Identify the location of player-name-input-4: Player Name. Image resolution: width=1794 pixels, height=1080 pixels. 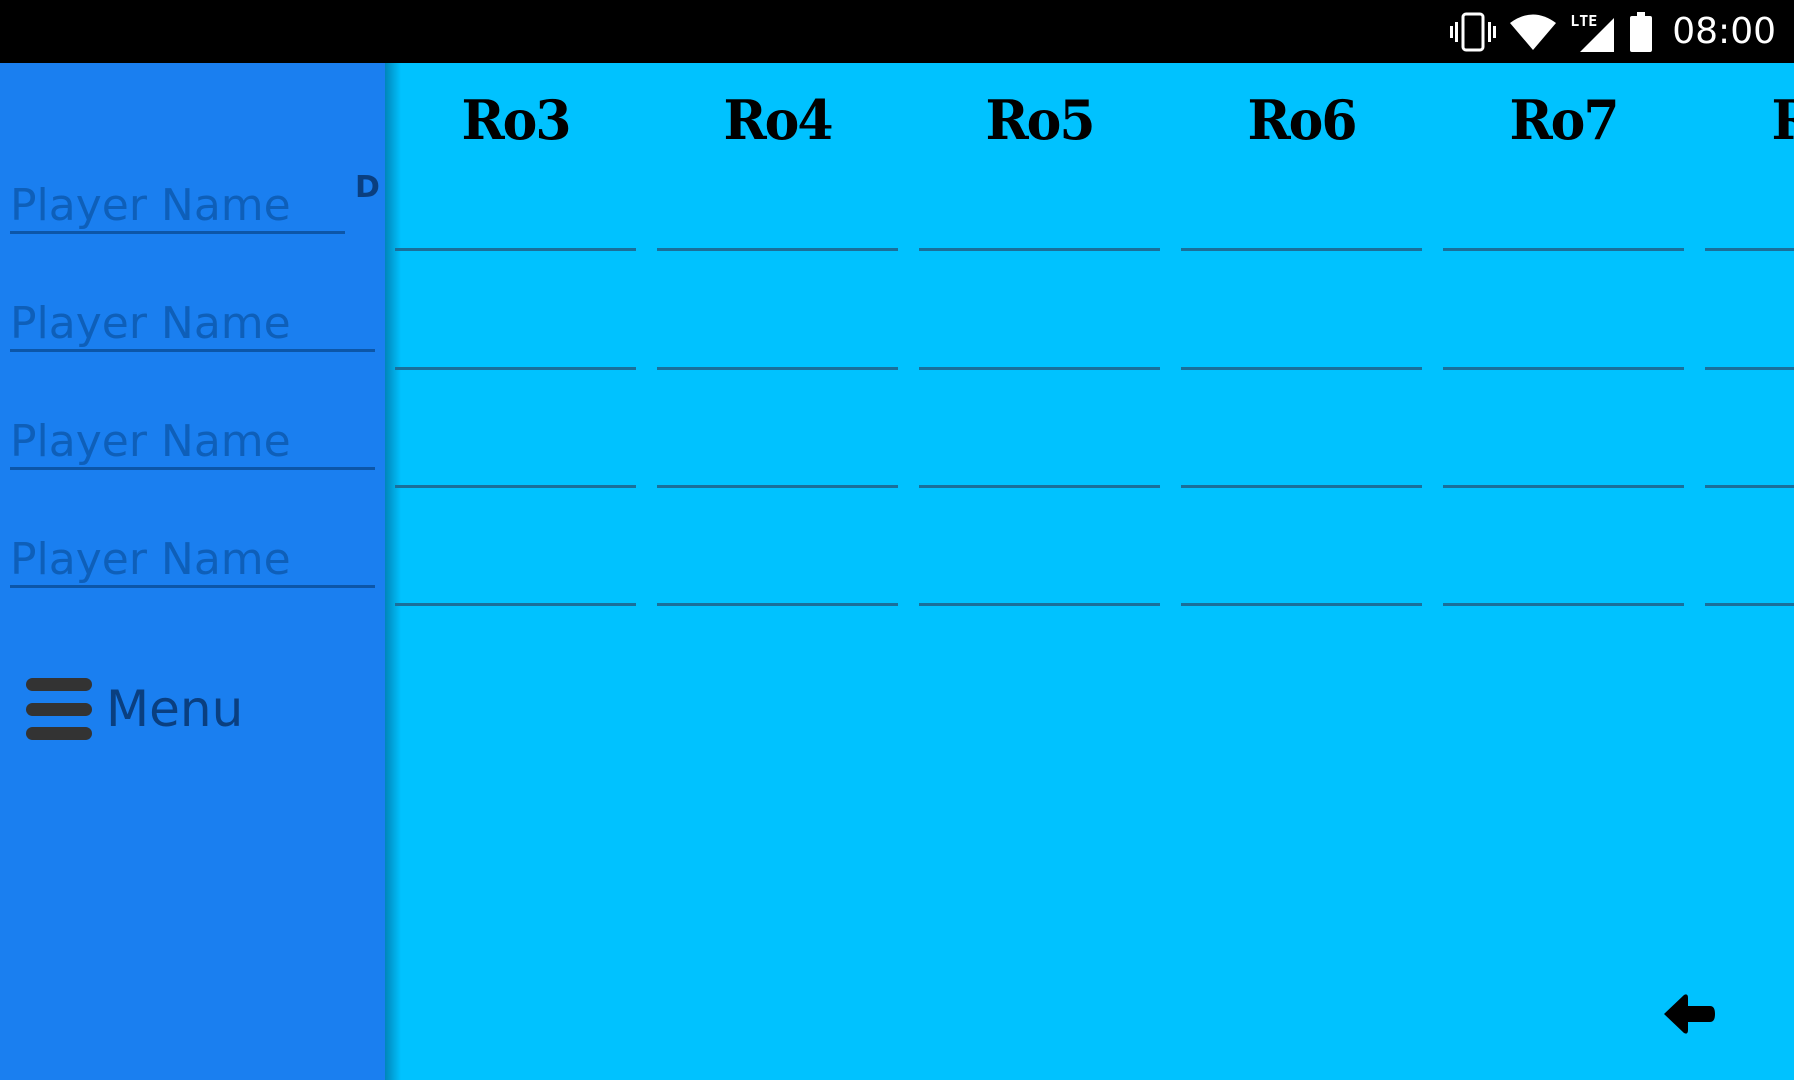
(192, 561).